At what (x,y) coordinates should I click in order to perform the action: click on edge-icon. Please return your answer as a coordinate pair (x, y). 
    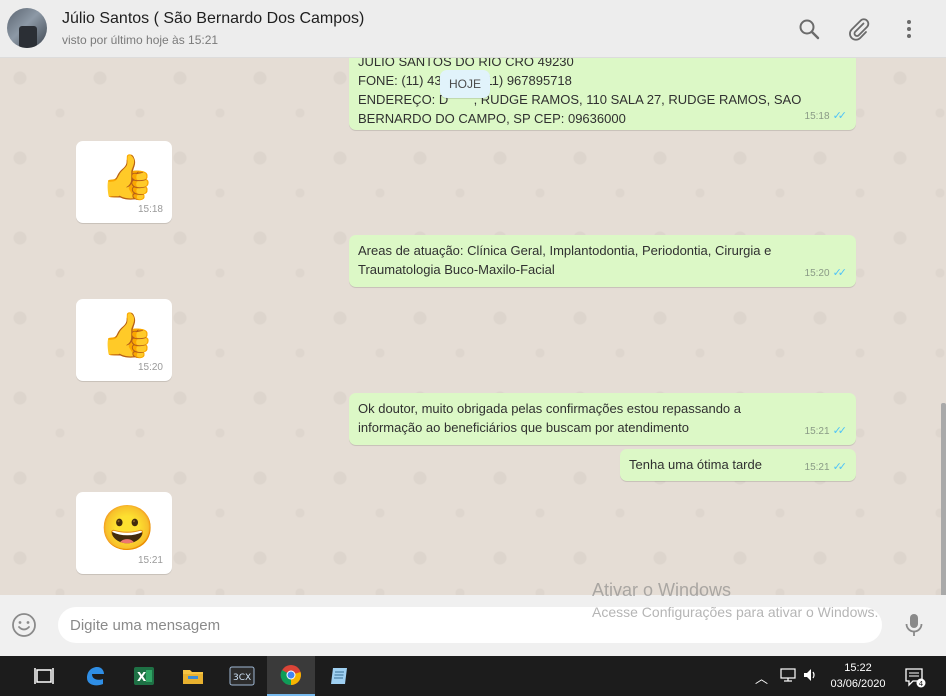
    Looking at the image, I should click on (95, 676).